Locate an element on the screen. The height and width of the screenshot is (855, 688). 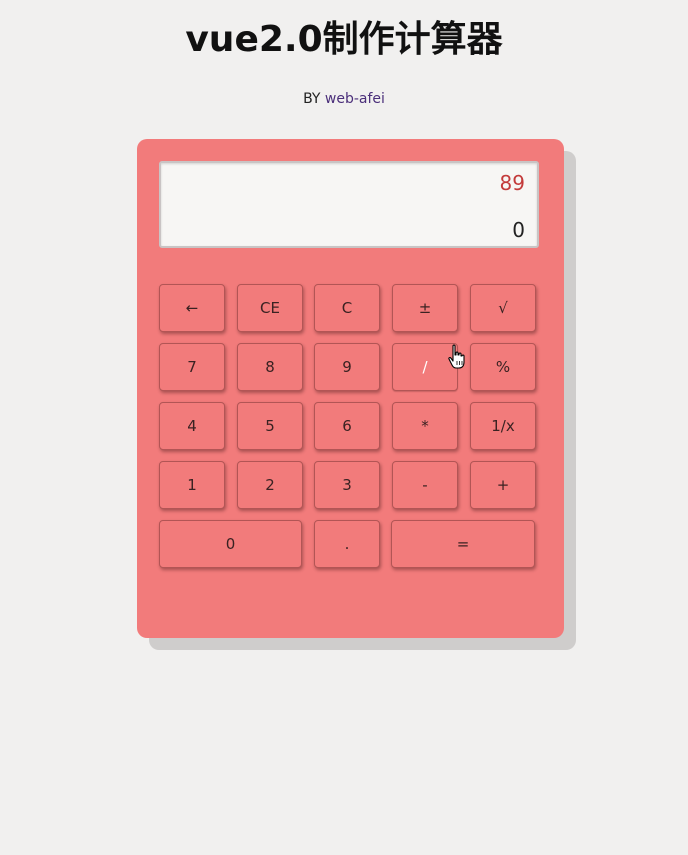
decimal-button: . is located at coordinates (347, 544).